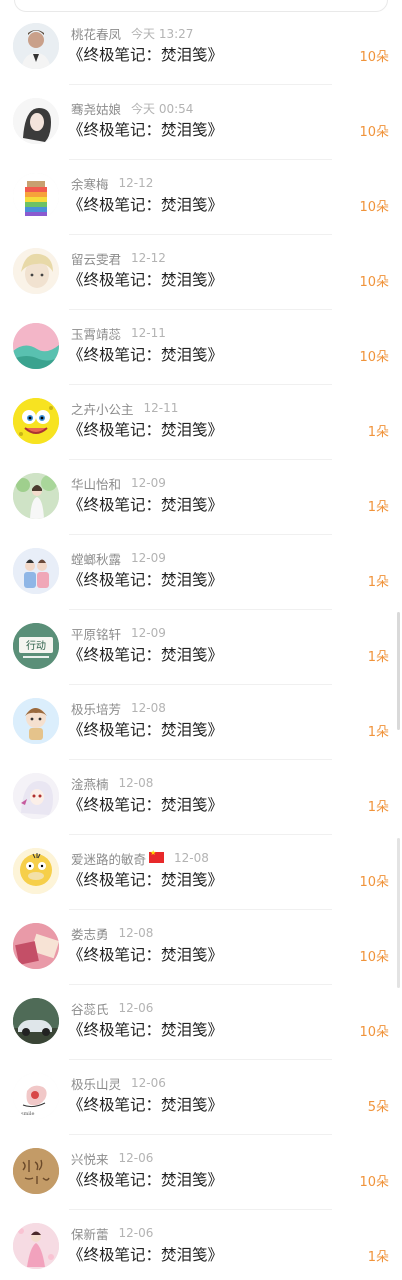 This screenshot has height=1280, width=402. What do you see at coordinates (132, 33) in the screenshot?
I see `name-line: 桃花春凤 今天 13:27` at bounding box center [132, 33].